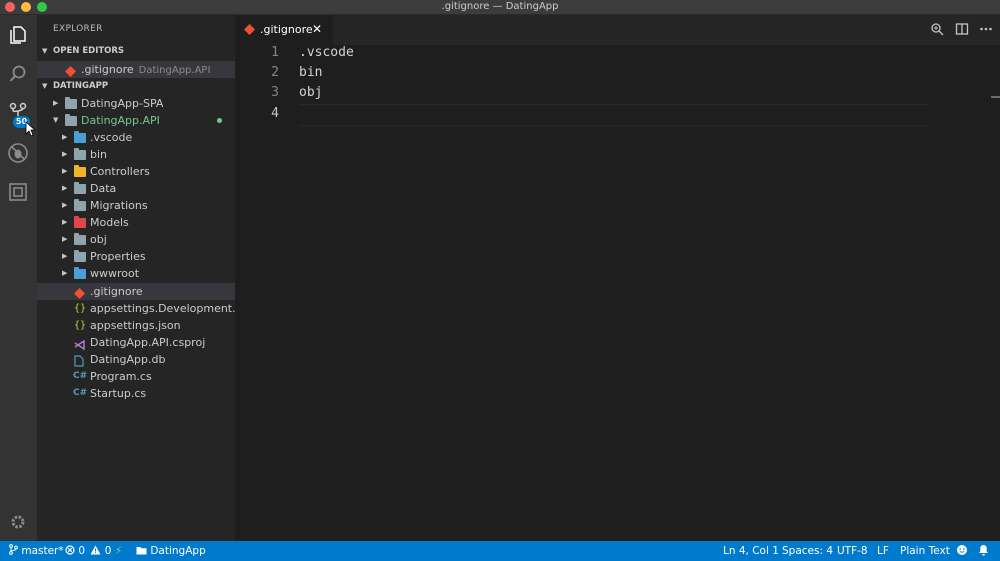  Describe the element at coordinates (136, 120) in the screenshot. I see `tree-folder-datingapp-api: ▼ DatingApp.API` at that location.